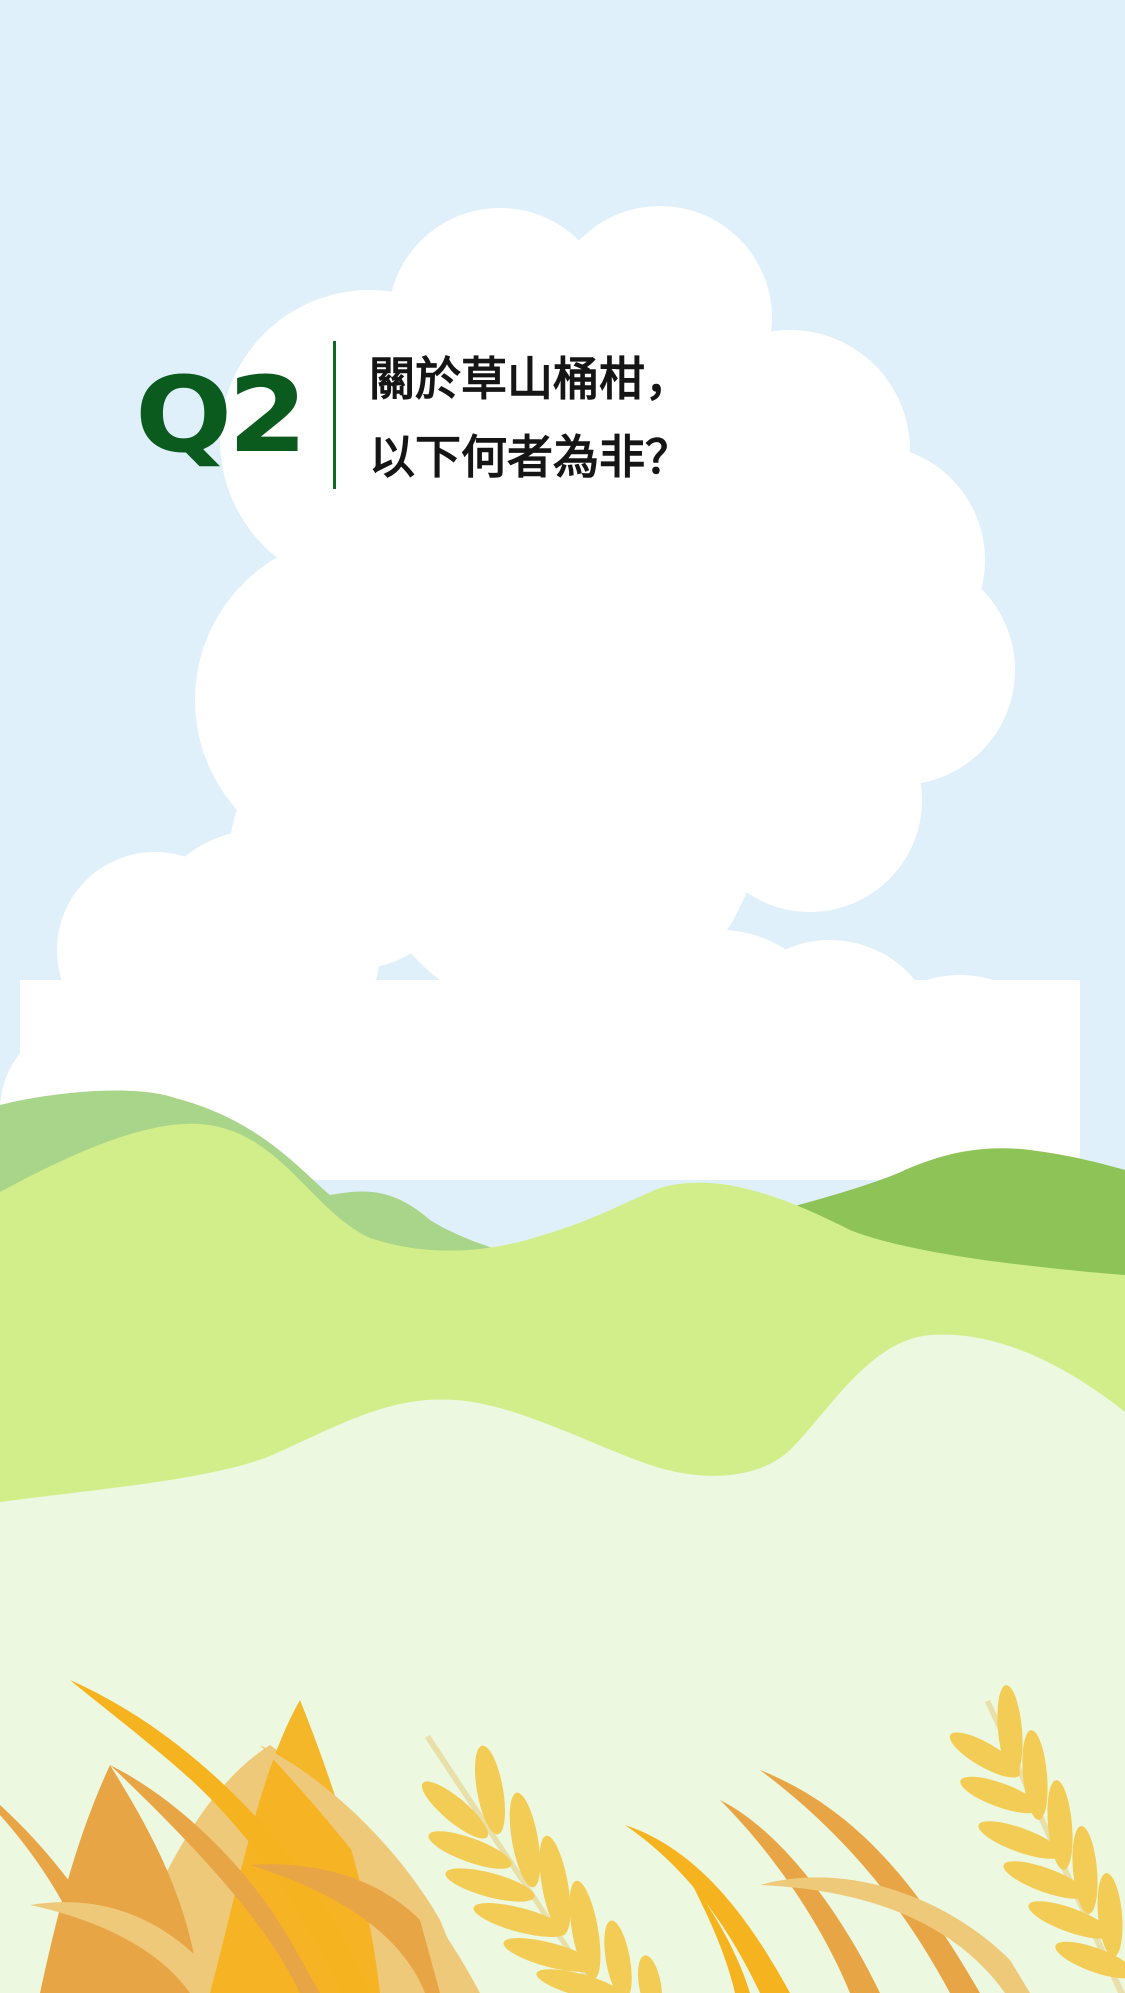  I want to click on question-line-1: 關於草山桶柑，, so click(530, 379).